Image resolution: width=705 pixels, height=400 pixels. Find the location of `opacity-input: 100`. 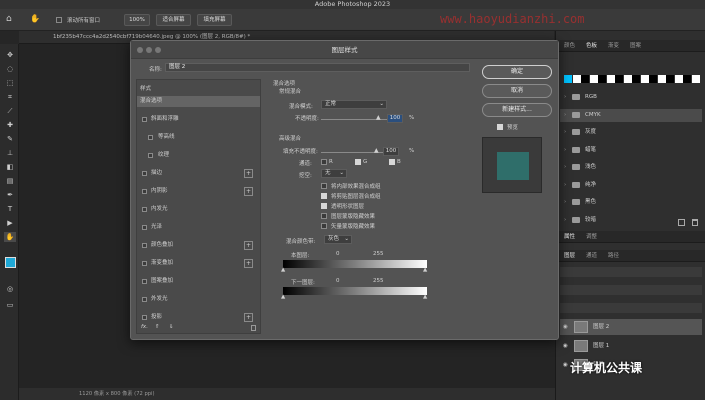

opacity-input: 100 is located at coordinates (395, 118).